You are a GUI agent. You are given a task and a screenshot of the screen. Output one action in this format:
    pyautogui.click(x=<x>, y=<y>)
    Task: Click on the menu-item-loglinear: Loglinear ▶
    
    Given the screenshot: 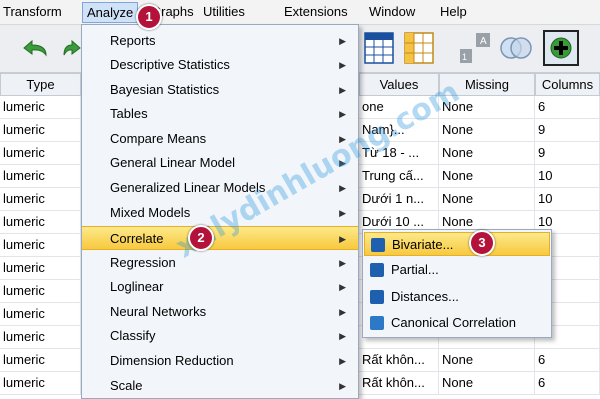 What is the action you would take?
    pyautogui.click(x=220, y=287)
    